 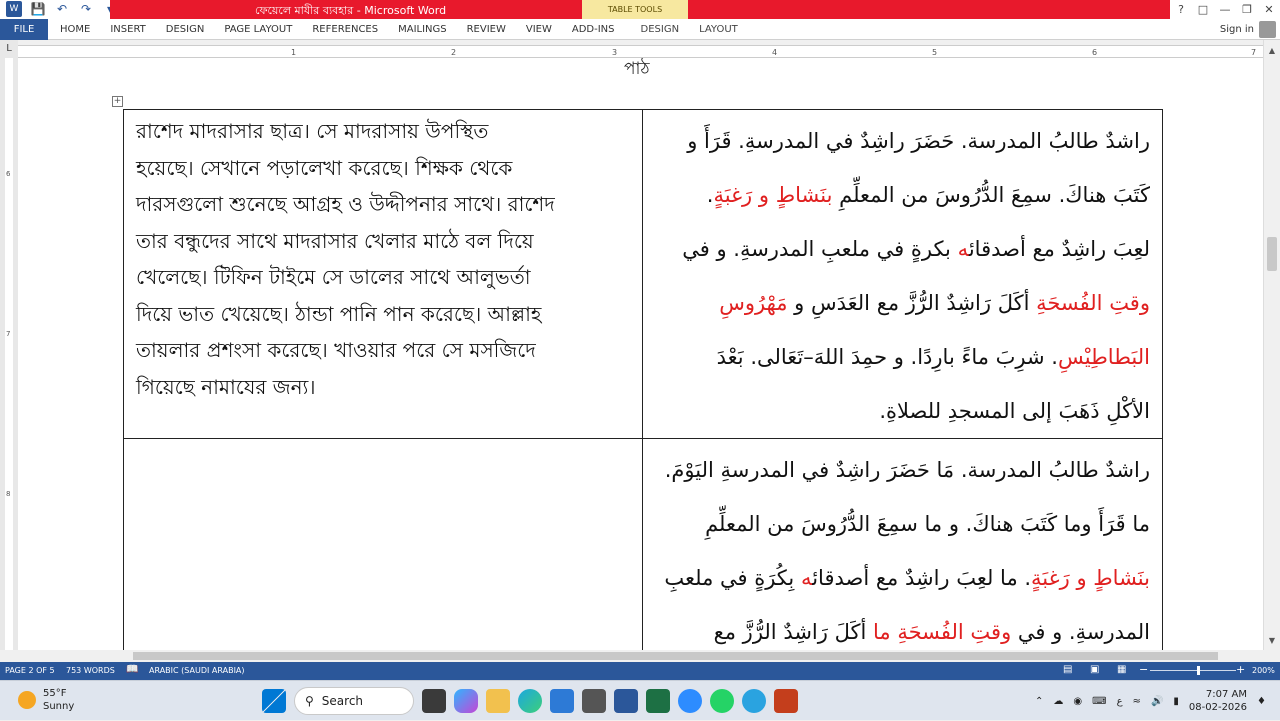 What do you see at coordinates (38, 9) in the screenshot?
I see `save-icon: 💾` at bounding box center [38, 9].